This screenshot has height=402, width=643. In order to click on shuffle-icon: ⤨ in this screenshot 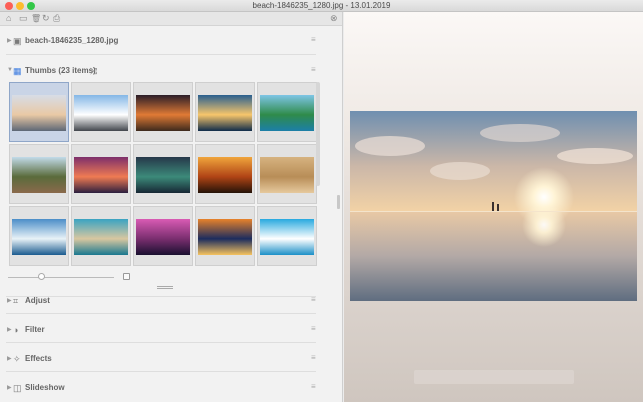, I will do `click(93, 71)`.